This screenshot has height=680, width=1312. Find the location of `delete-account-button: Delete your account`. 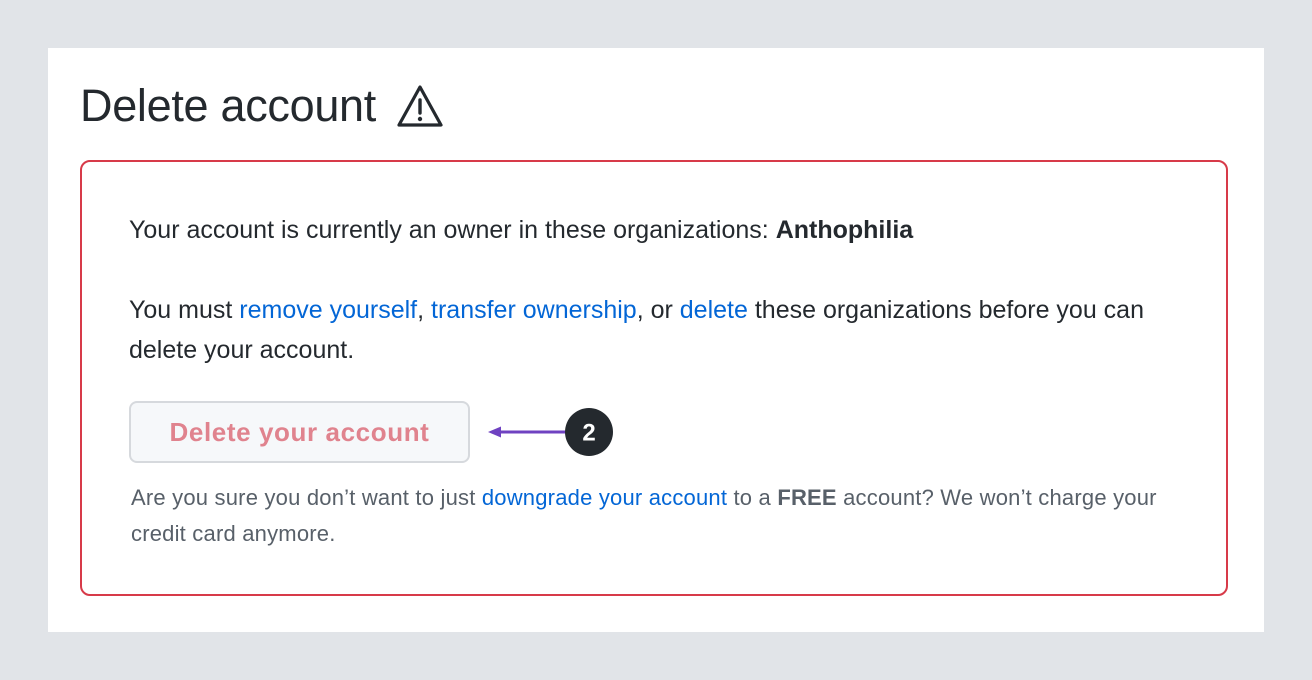

delete-account-button: Delete your account is located at coordinates (299, 432).